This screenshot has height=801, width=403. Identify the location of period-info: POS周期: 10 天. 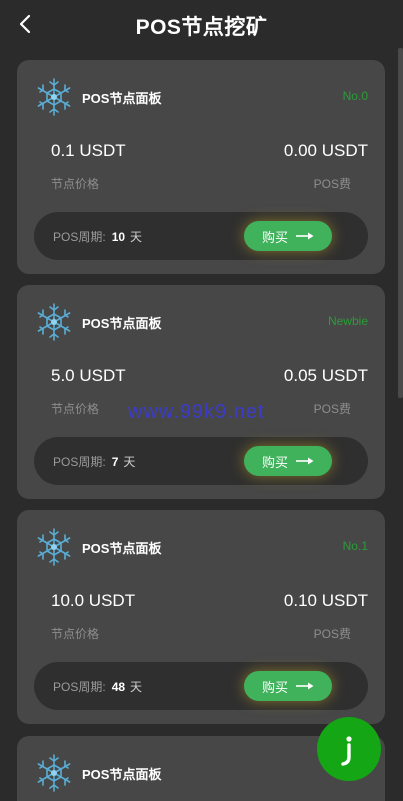
(97, 236).